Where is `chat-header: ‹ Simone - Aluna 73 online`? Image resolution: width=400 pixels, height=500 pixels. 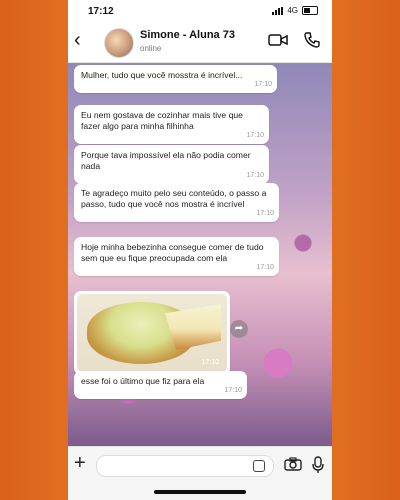 chat-header: ‹ Simone - Aluna 73 online is located at coordinates (200, 42).